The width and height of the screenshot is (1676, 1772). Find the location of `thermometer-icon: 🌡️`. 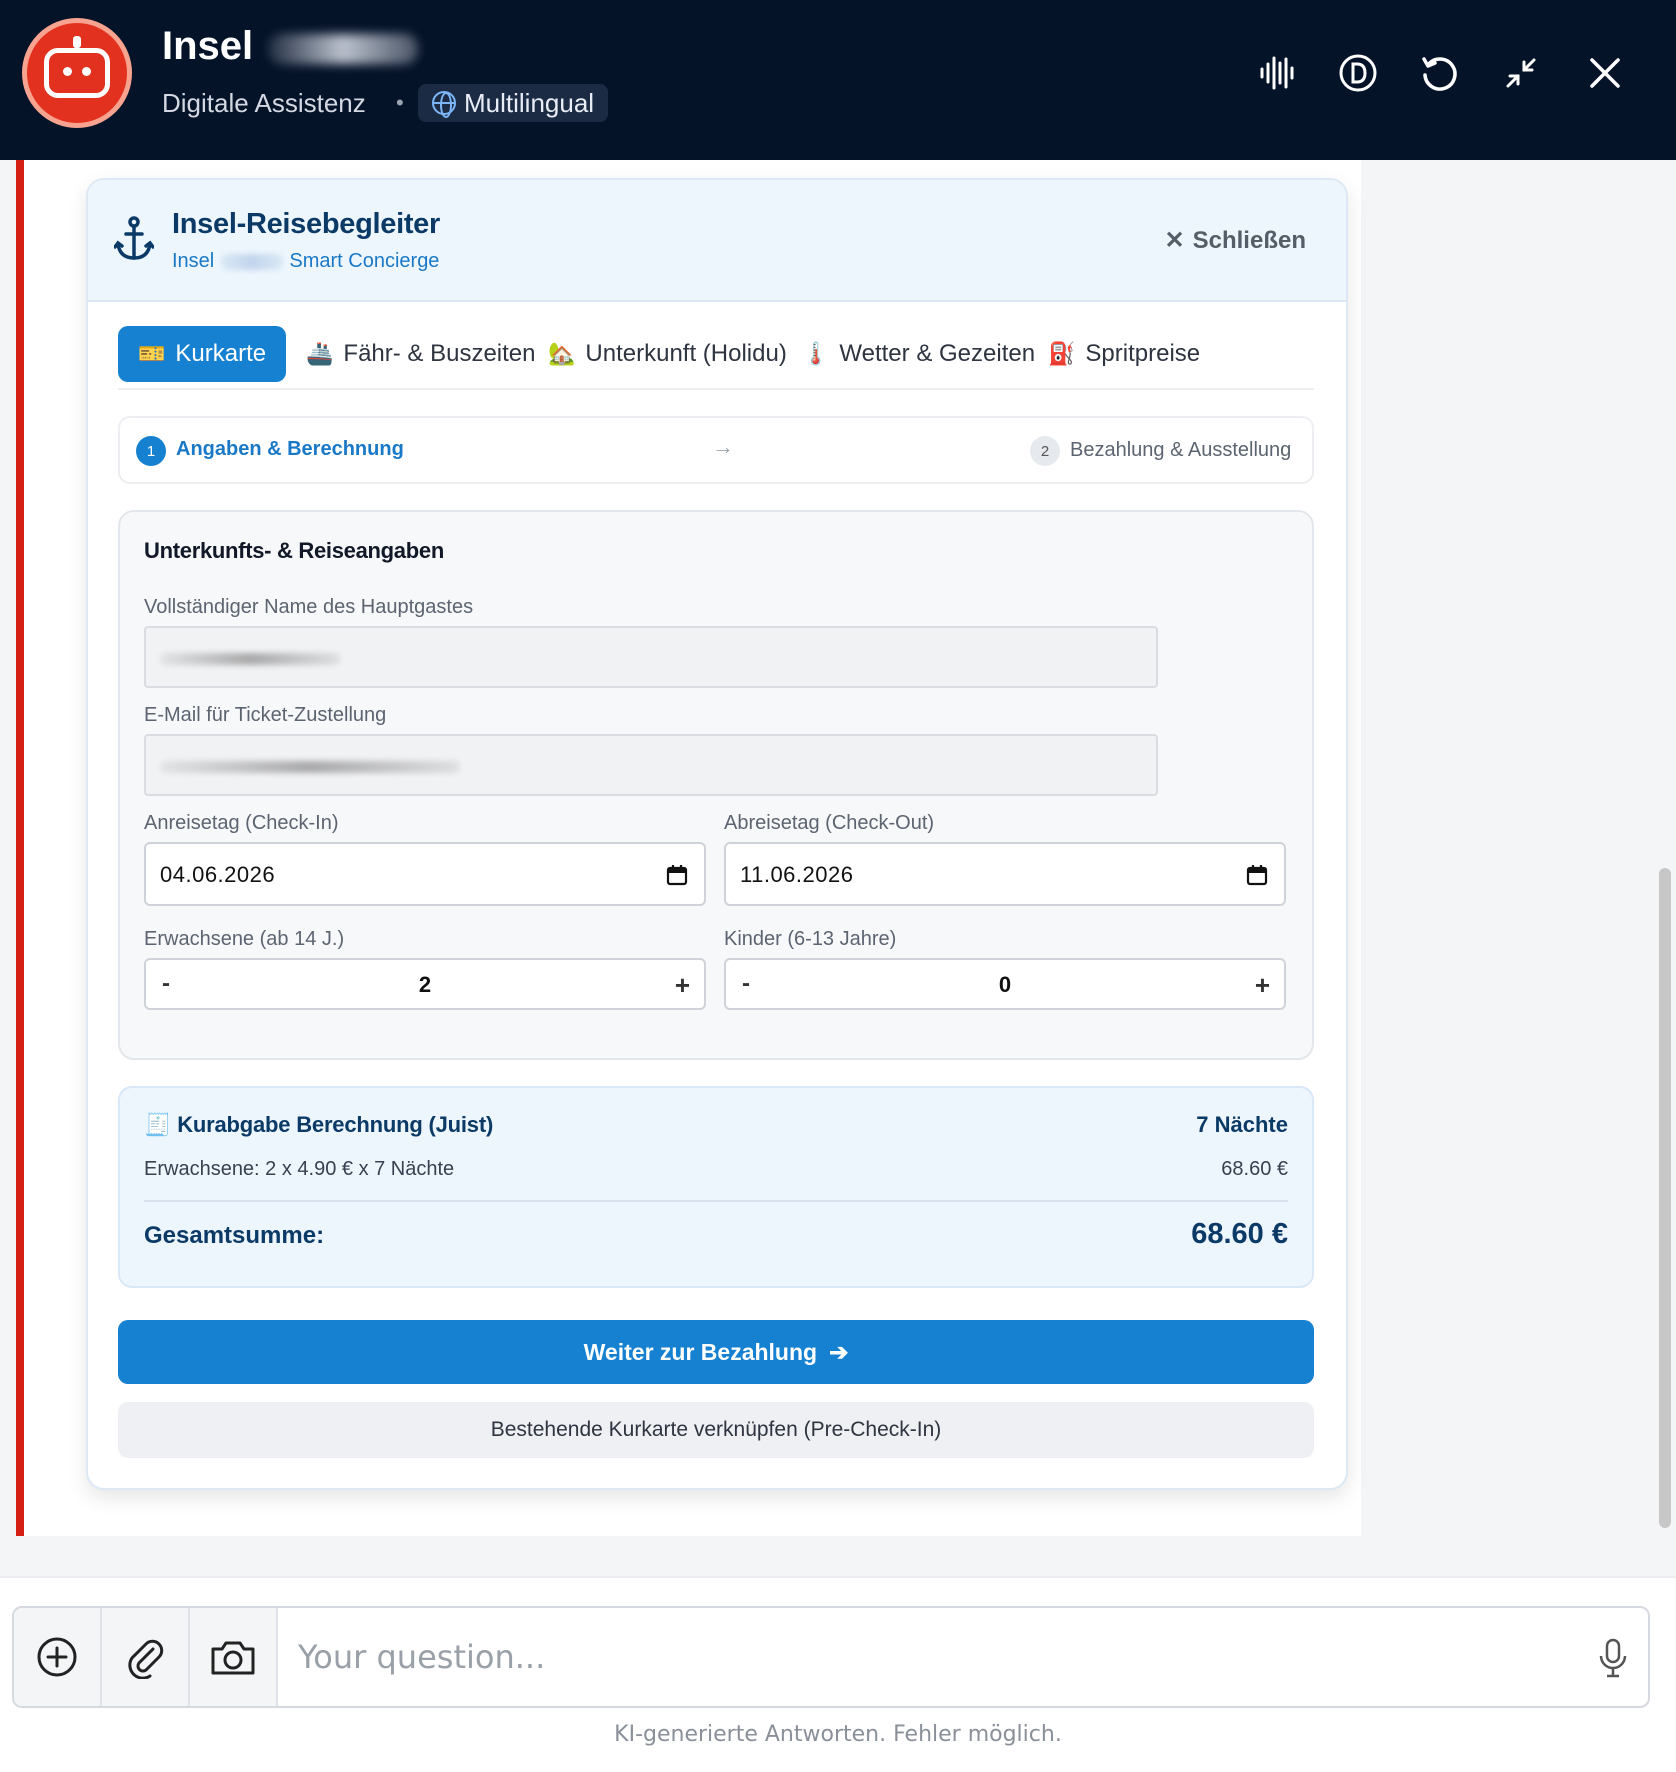

thermometer-icon: 🌡️ is located at coordinates (816, 353).